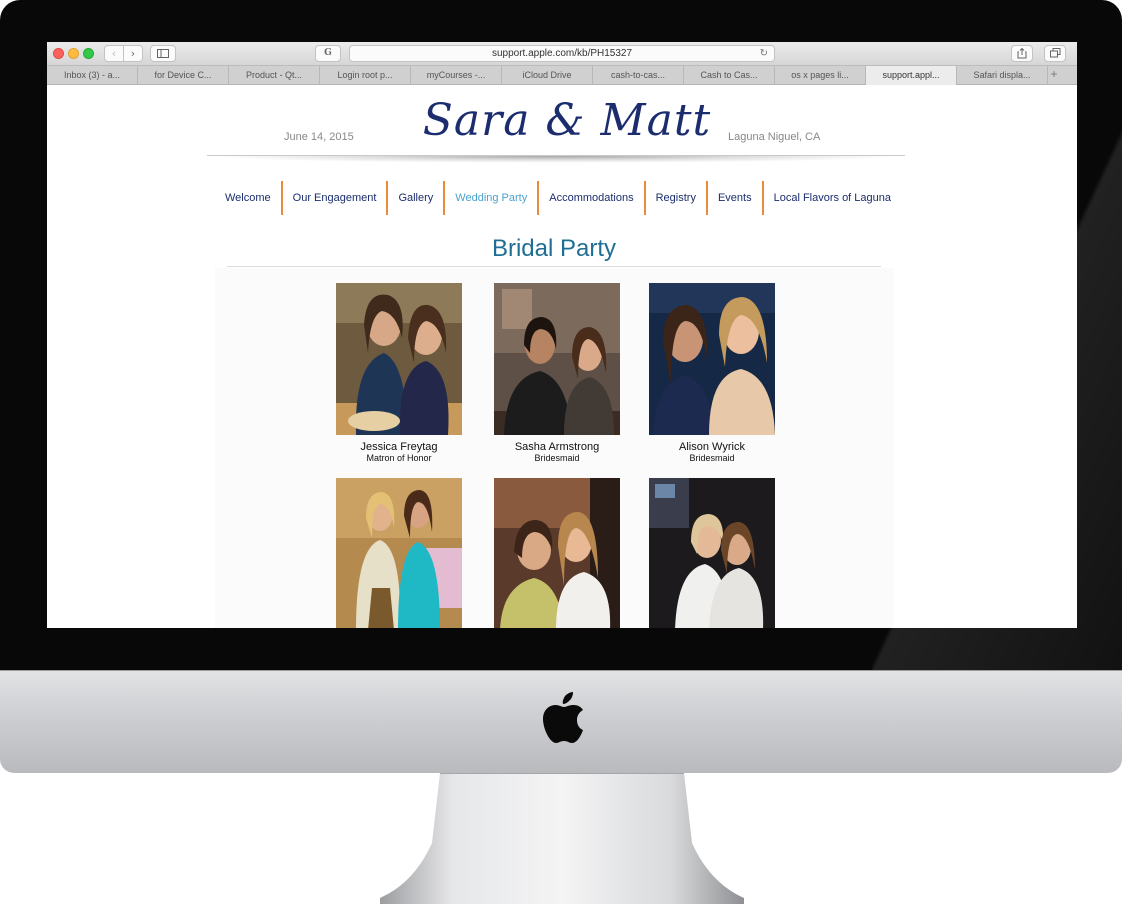  I want to click on bridal-party-member: Sasha Armstrong Bridesmaid, so click(557, 373).